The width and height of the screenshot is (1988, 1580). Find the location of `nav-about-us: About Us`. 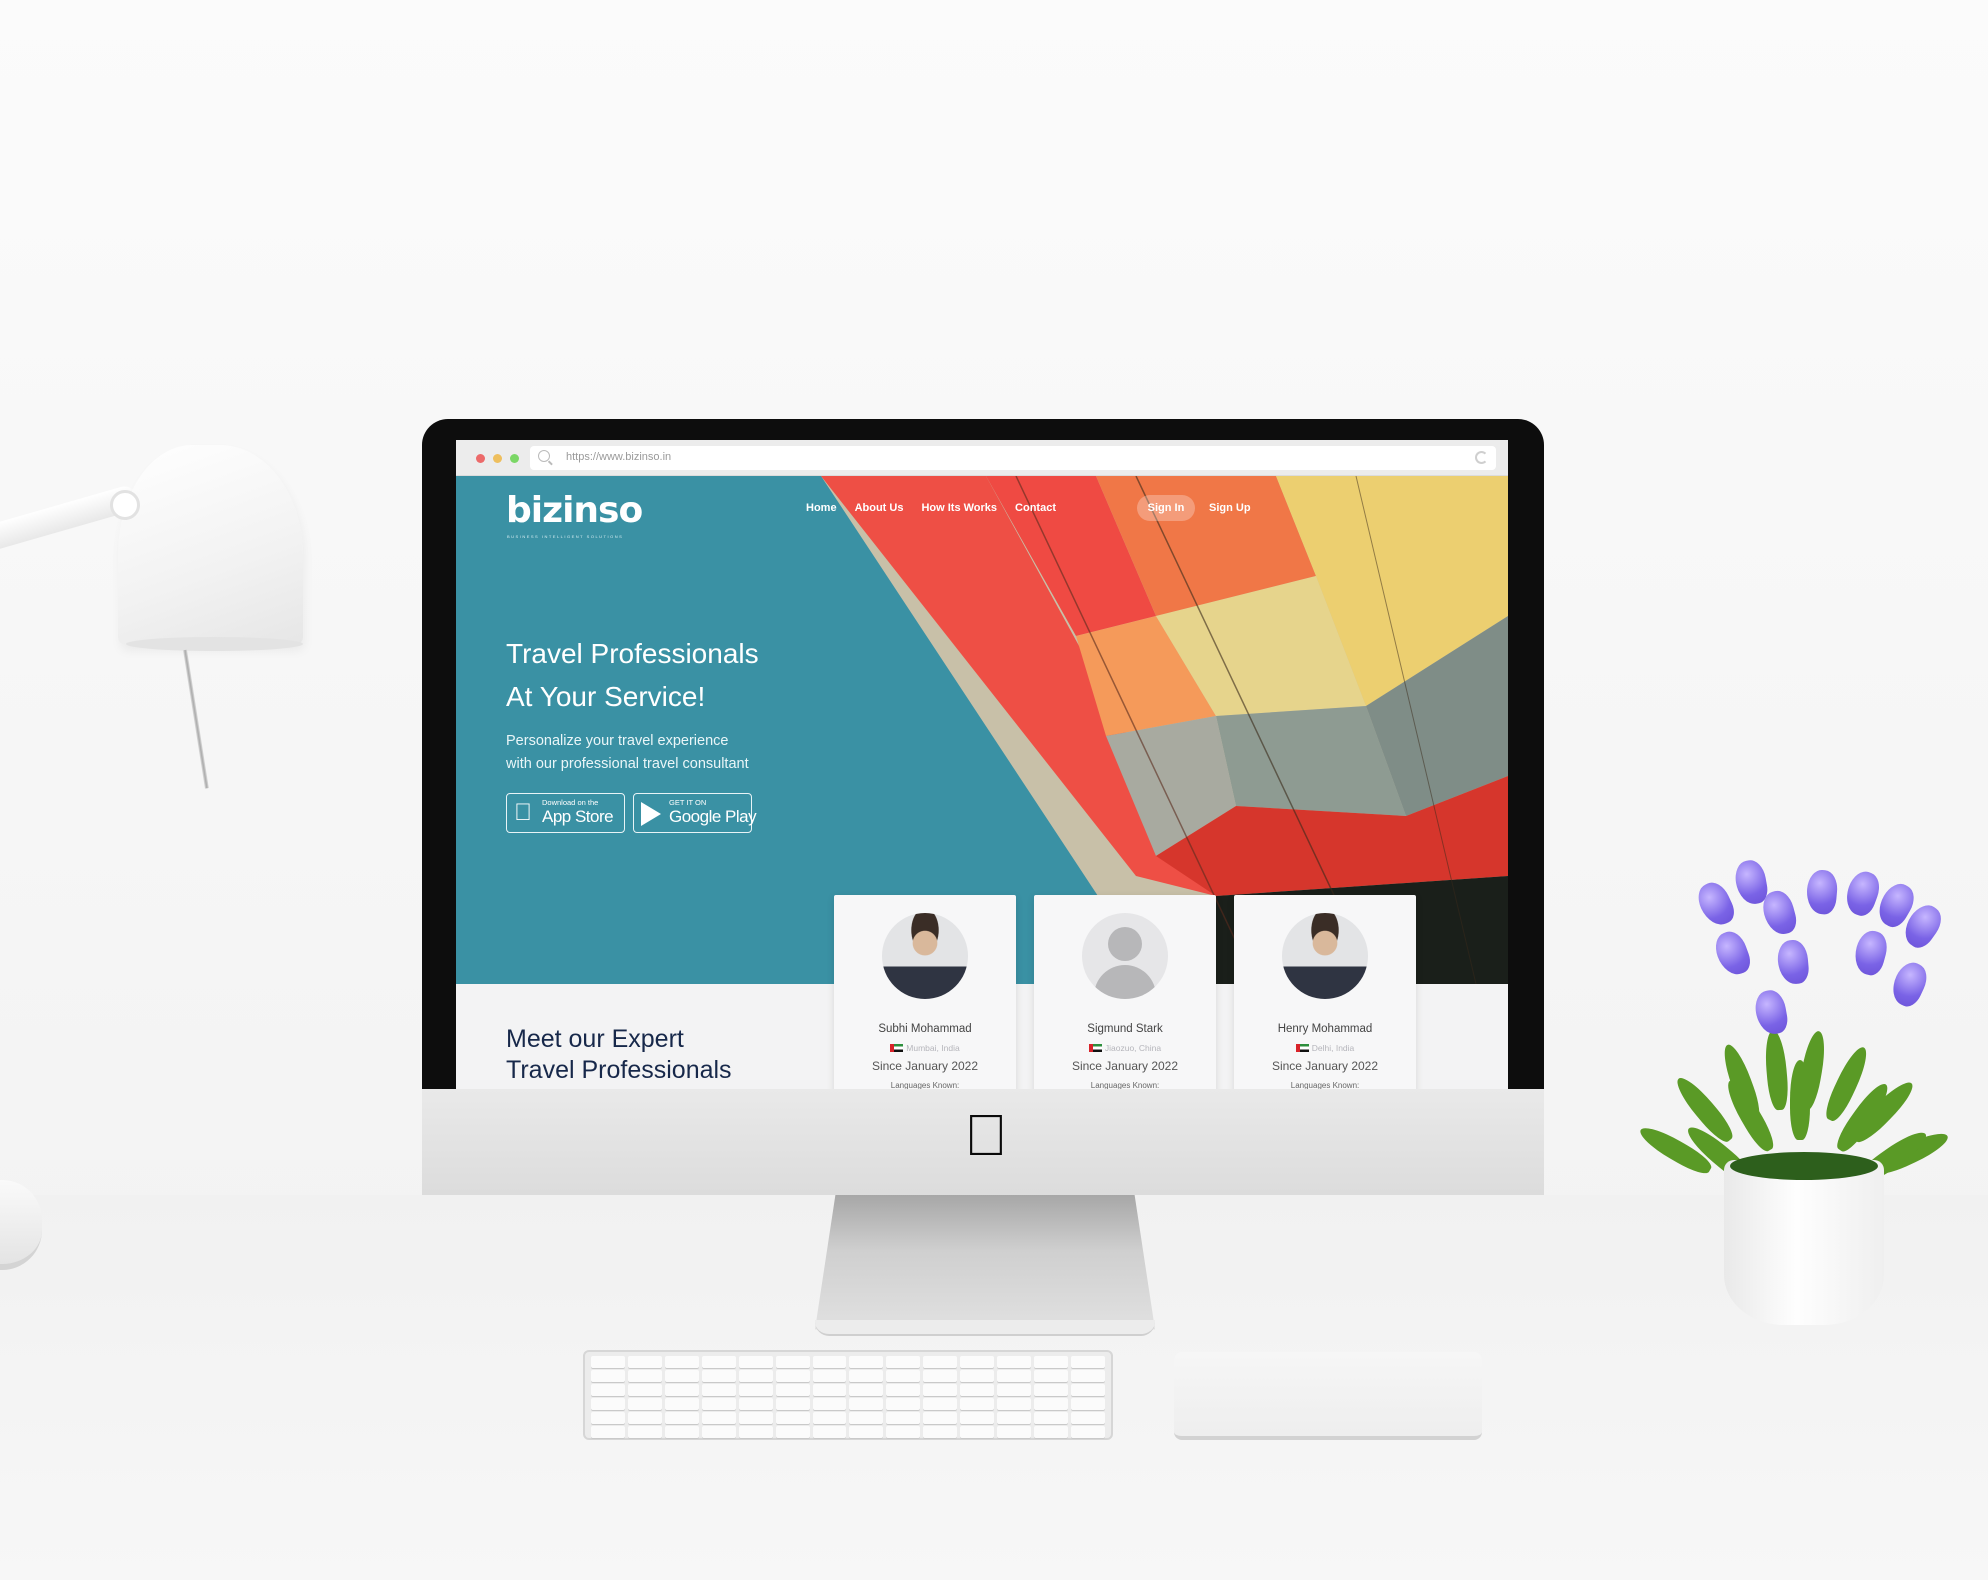

nav-about-us: About Us is located at coordinates (879, 508).